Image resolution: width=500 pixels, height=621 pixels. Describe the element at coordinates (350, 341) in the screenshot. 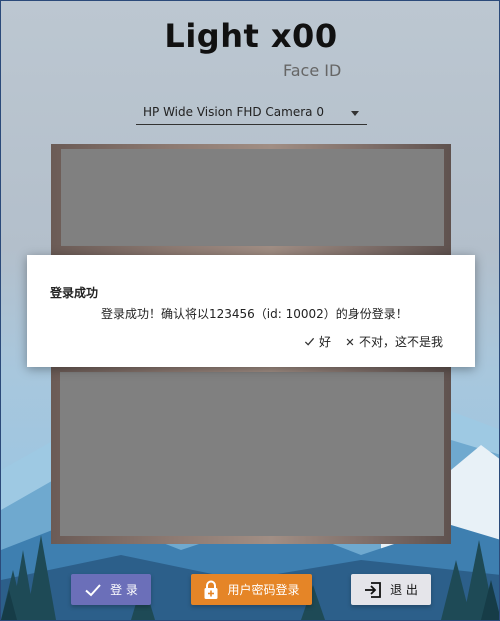

I see `close-icon` at that location.